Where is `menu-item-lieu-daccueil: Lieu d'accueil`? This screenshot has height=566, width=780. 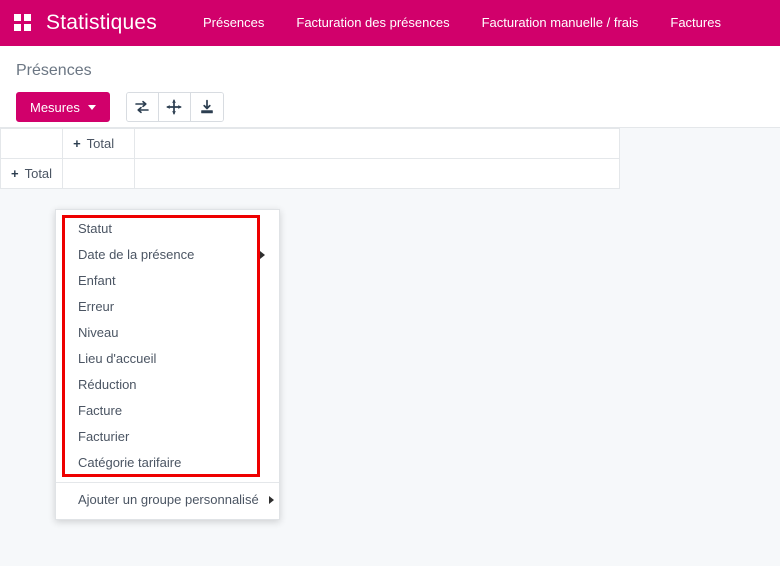 menu-item-lieu-daccueil: Lieu d'accueil is located at coordinates (167, 359).